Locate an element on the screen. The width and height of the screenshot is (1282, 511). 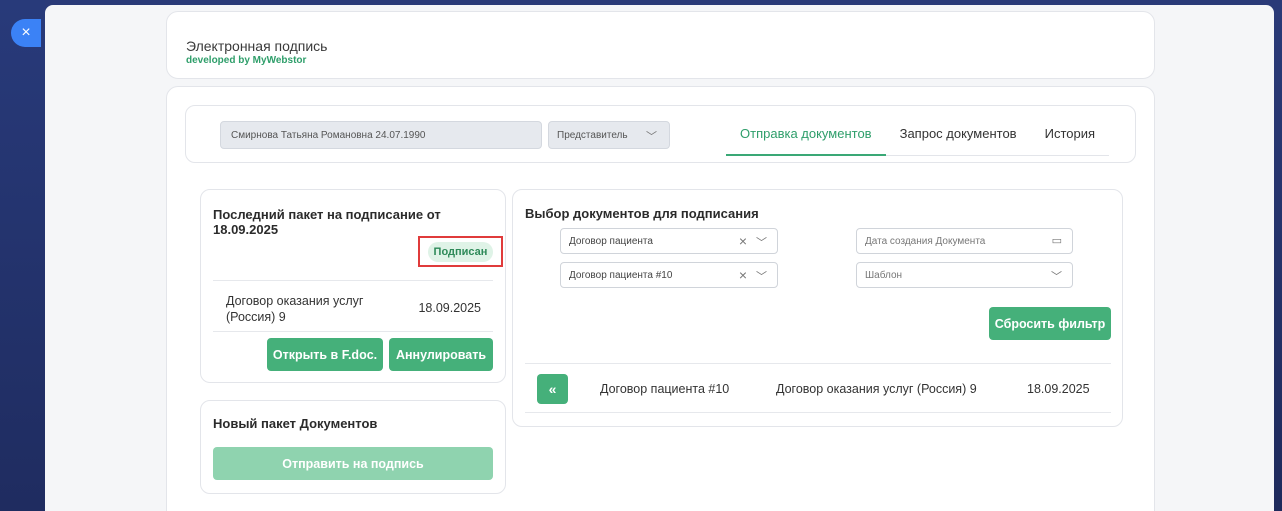
tab-history: История is located at coordinates (1070, 131).